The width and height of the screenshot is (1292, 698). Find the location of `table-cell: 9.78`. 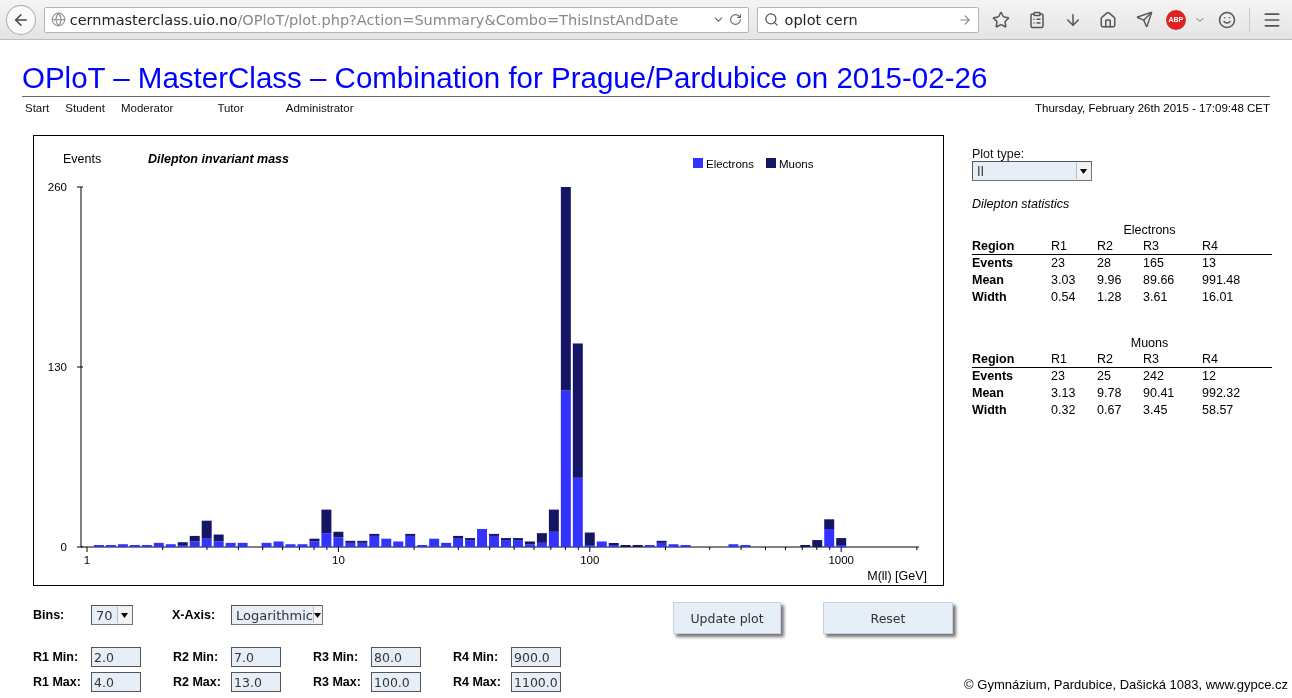

table-cell: 9.78 is located at coordinates (1120, 393).